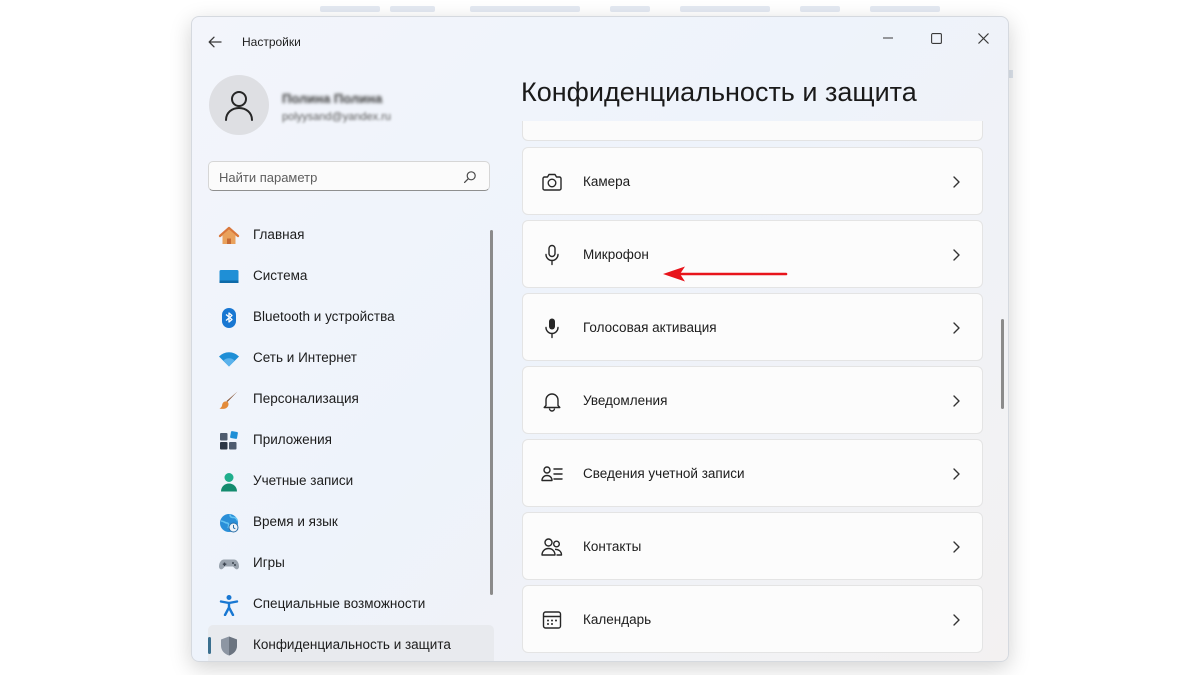 The width and height of the screenshot is (1200, 675). Describe the element at coordinates (351, 522) in the screenshot. I see `sidebar-item-time-language: Время и язык` at that location.